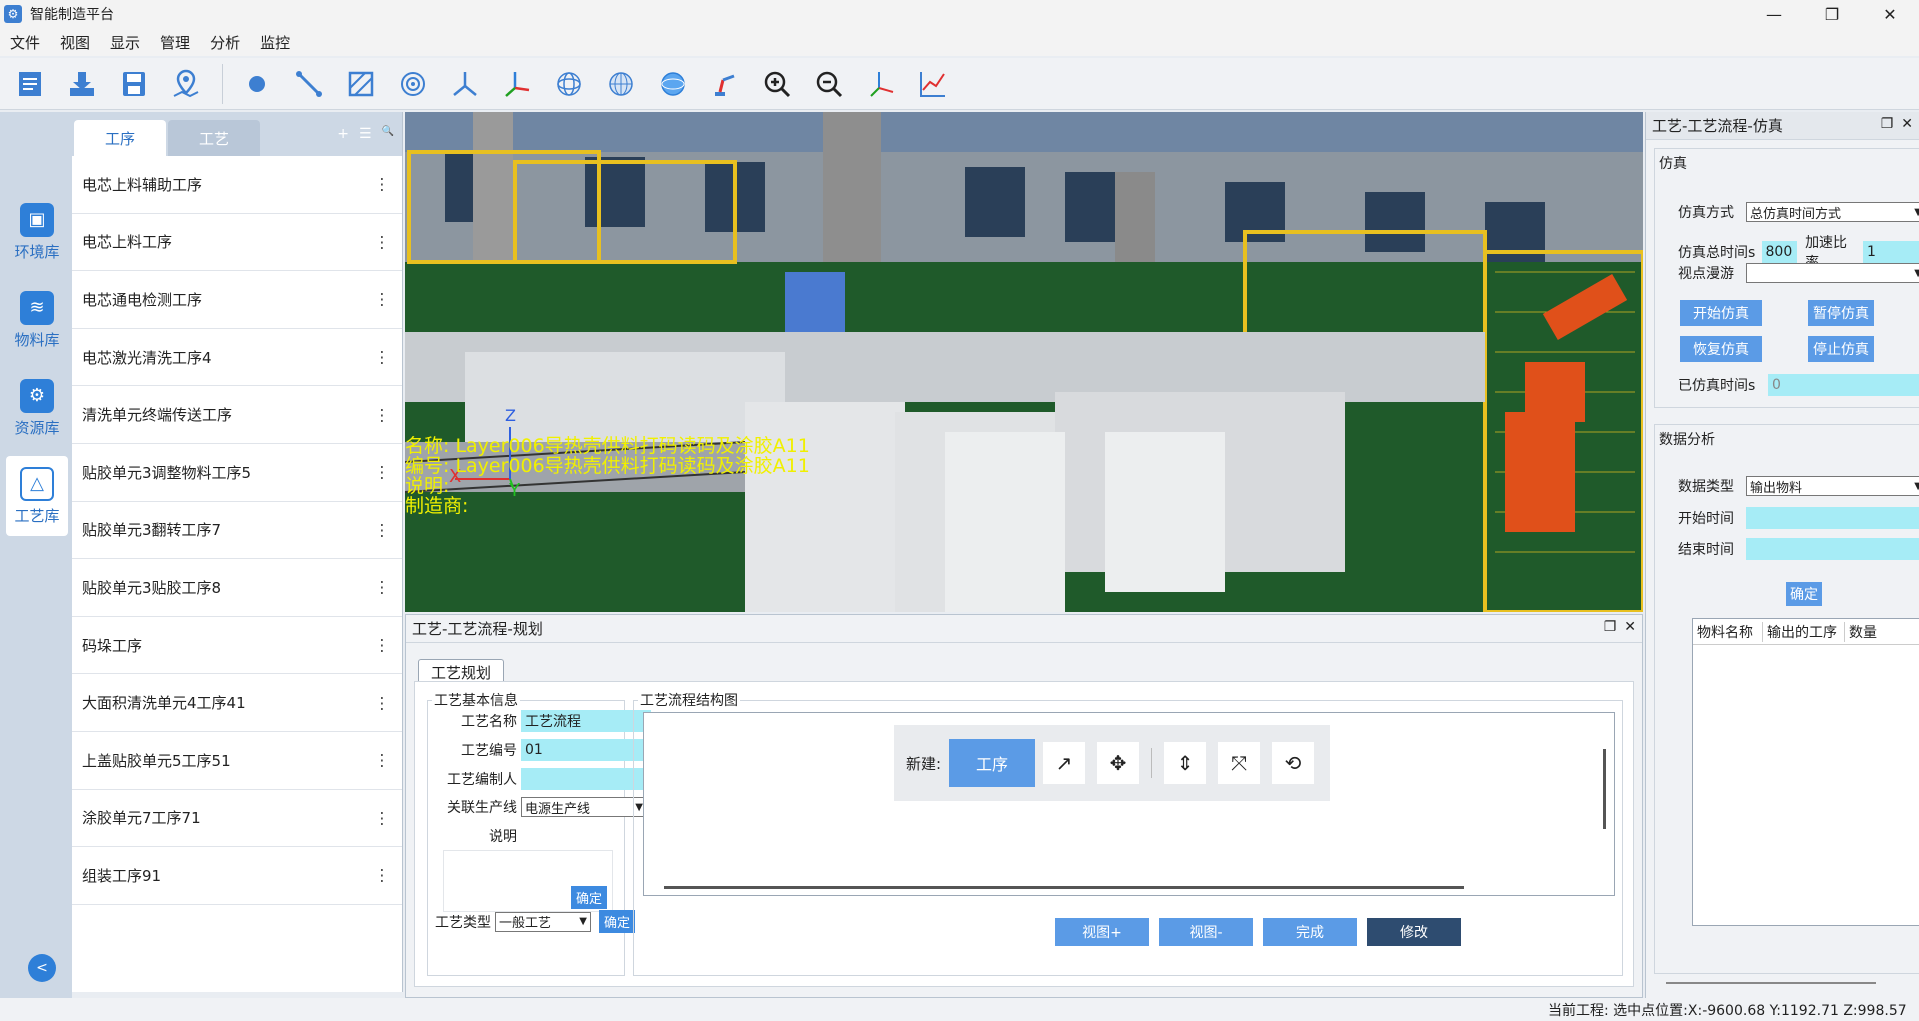 This screenshot has height=1021, width=1919. What do you see at coordinates (343, 134) in the screenshot?
I see `add-icon: +` at bounding box center [343, 134].